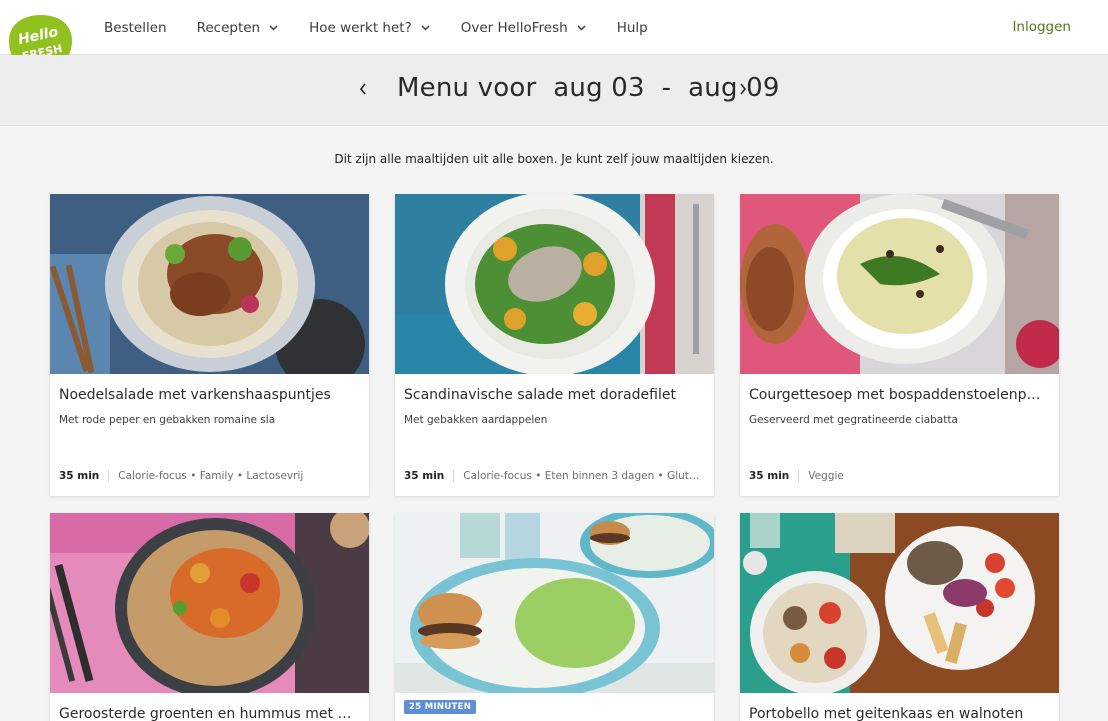 The height and width of the screenshot is (721, 1108). What do you see at coordinates (195, 395) in the screenshot?
I see `recipe-title: Noedelsalade met varkenshaaspuntjes` at bounding box center [195, 395].